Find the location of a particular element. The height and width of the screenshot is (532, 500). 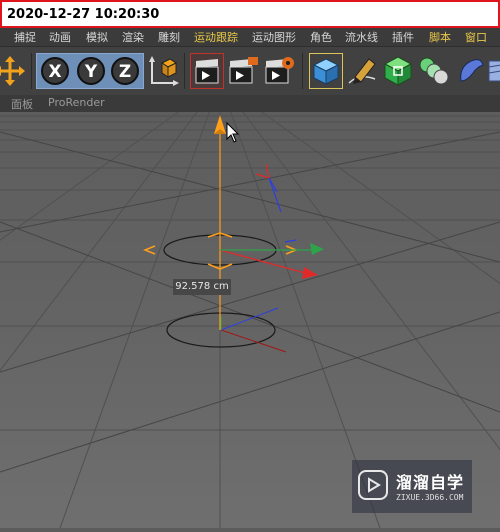

coordinate-system-button is located at coordinates (163, 71).